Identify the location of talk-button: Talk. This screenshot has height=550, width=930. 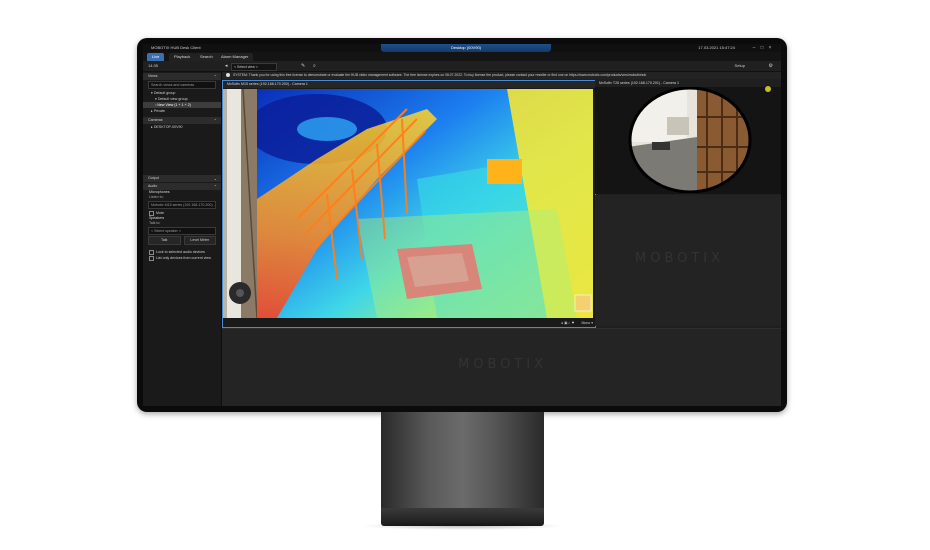
(164, 240).